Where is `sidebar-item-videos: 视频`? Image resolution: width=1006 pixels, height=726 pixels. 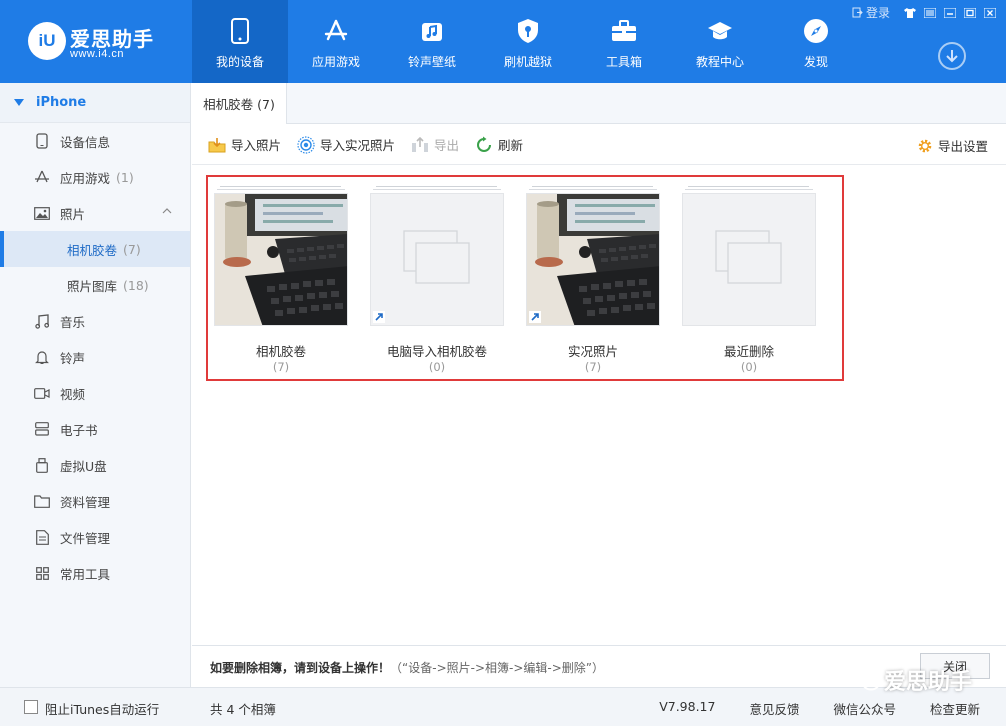
sidebar-item-videos: 视频 is located at coordinates (95, 393).